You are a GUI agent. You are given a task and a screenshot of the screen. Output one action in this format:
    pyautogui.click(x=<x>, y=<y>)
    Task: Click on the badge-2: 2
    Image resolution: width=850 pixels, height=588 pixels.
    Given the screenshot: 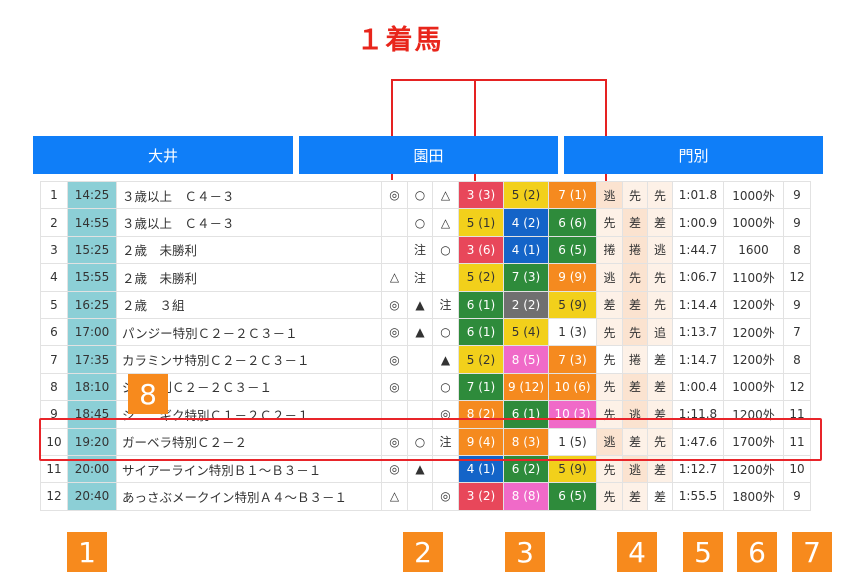 What is the action you would take?
    pyautogui.click(x=423, y=552)
    